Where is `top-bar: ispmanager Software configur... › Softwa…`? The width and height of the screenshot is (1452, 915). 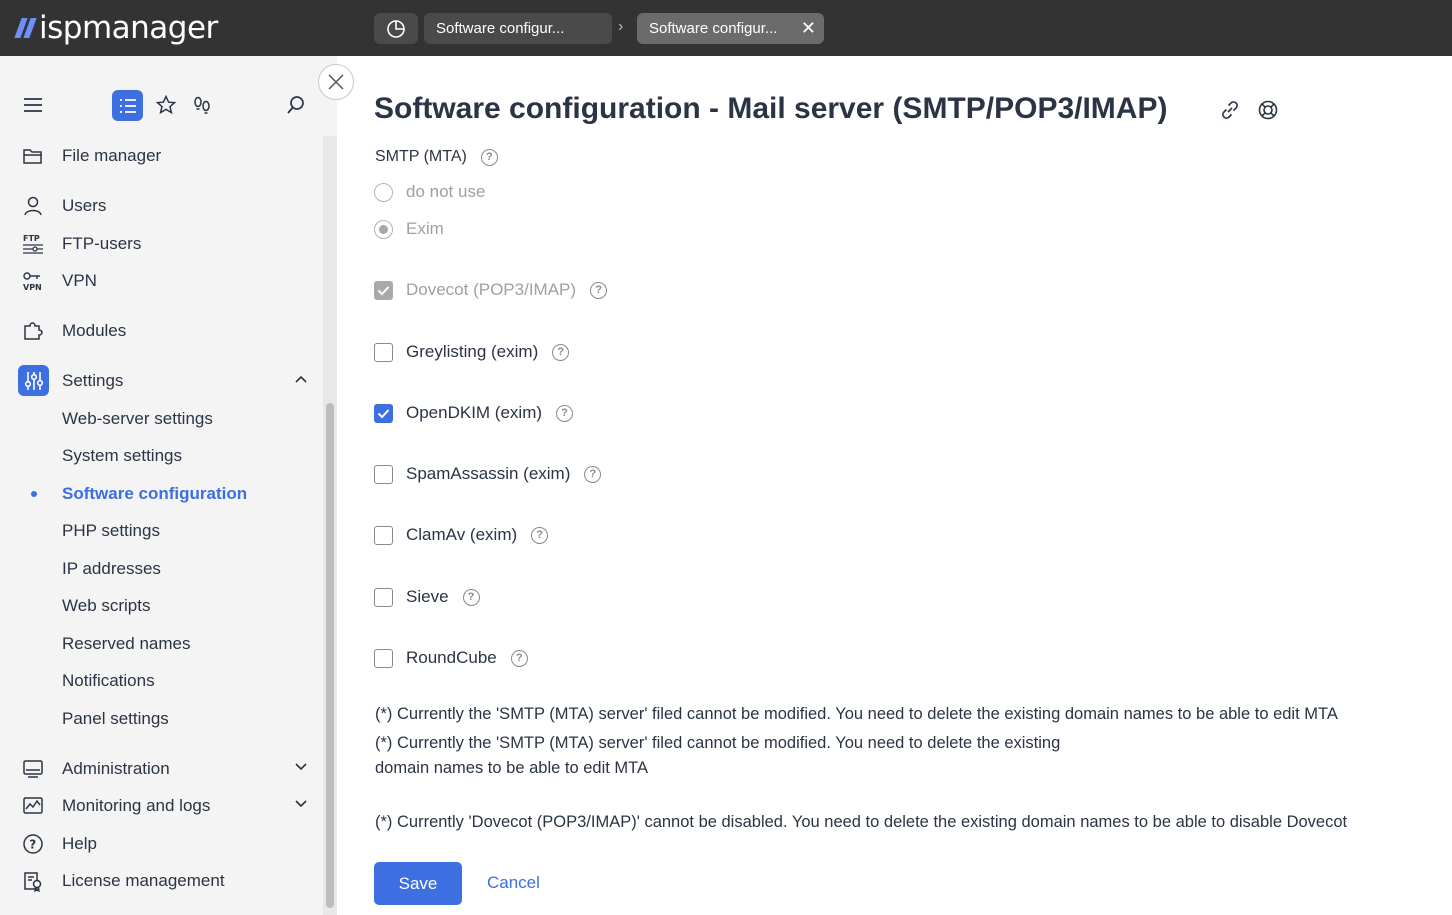
top-bar: ispmanager Software configur... › Softwa… is located at coordinates (726, 28).